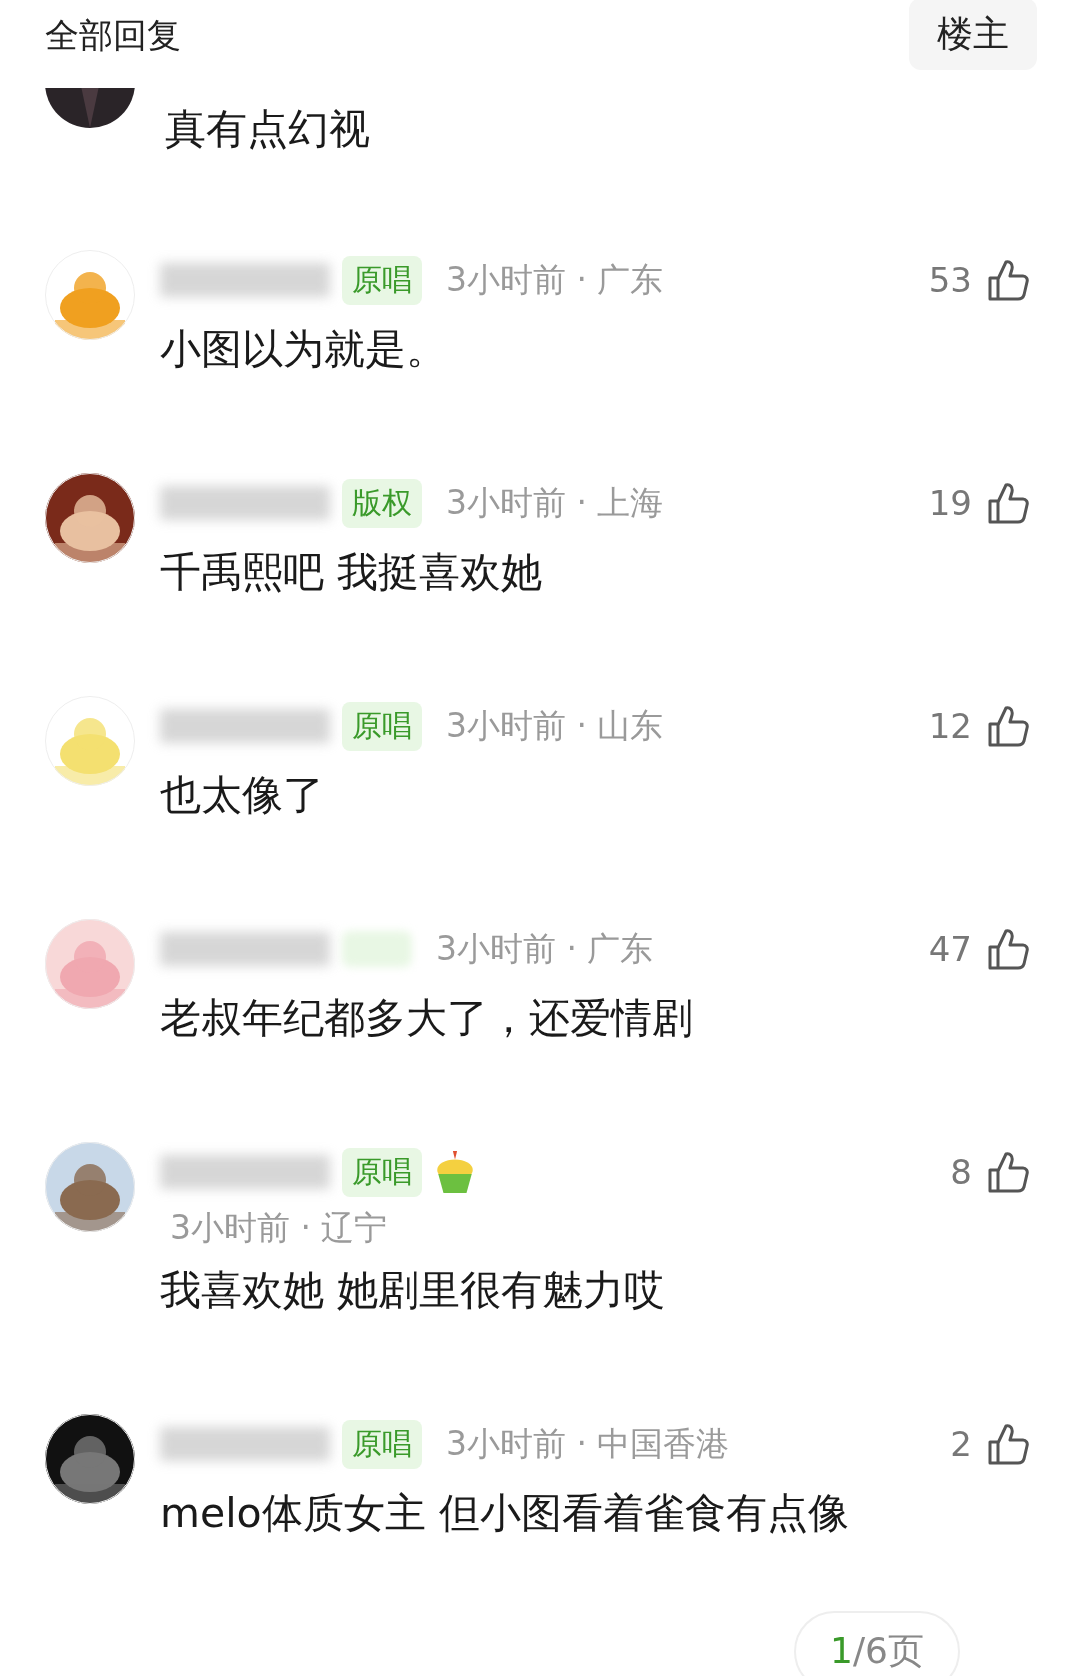 The height and width of the screenshot is (1676, 1080). I want to click on comment-text: 我喜欢她 她剧里很有魅力哎, so click(413, 1290).